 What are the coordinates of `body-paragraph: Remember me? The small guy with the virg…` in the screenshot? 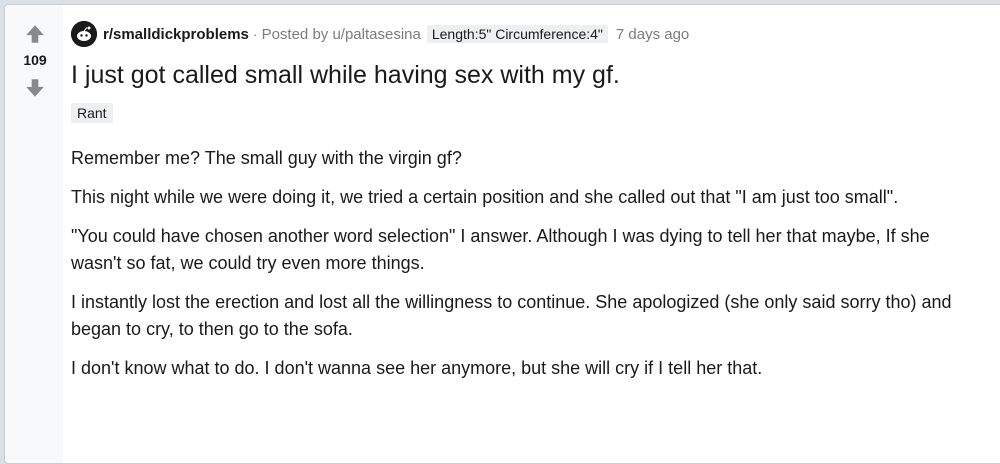 It's located at (266, 158).